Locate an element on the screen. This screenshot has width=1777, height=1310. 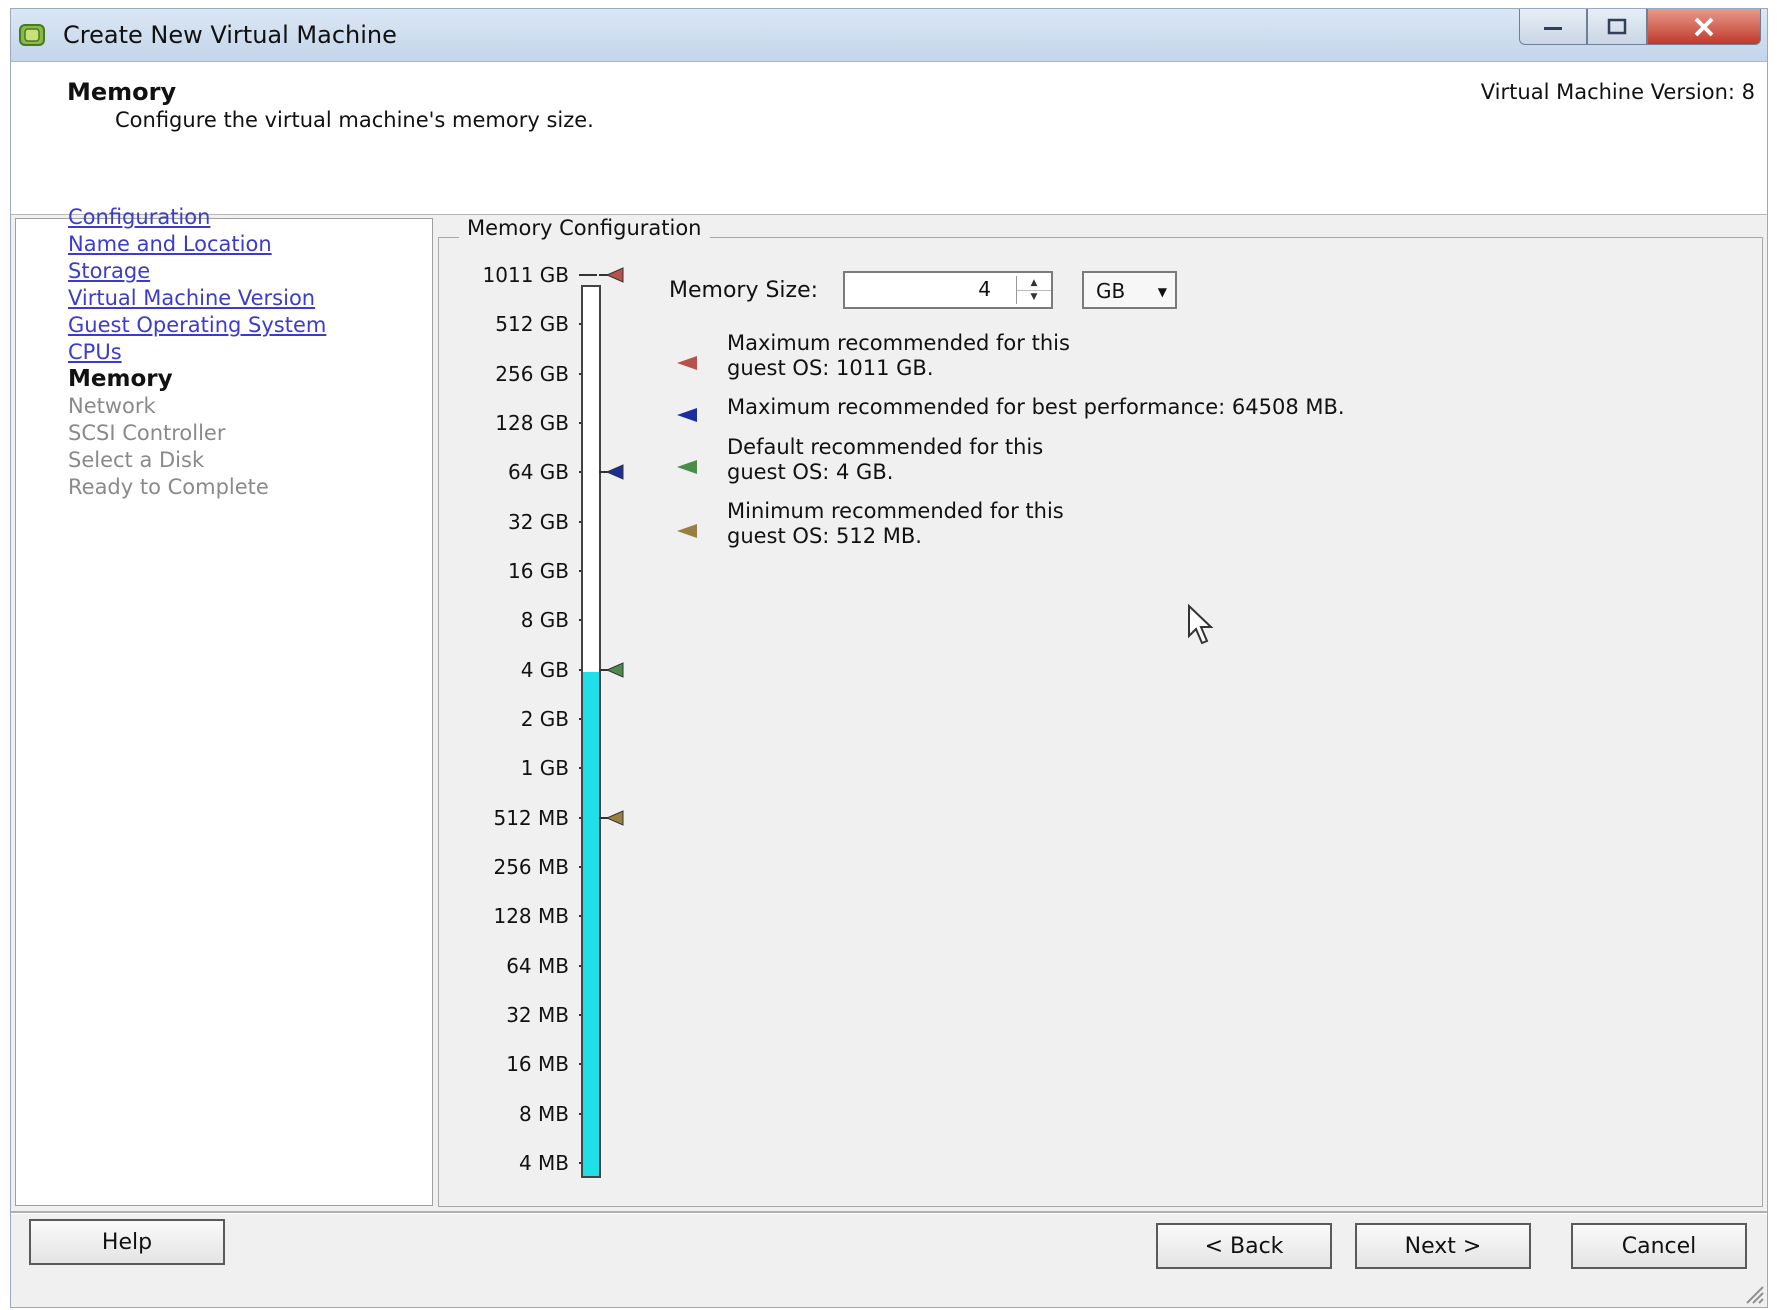
close-icon is located at coordinates (1704, 26).